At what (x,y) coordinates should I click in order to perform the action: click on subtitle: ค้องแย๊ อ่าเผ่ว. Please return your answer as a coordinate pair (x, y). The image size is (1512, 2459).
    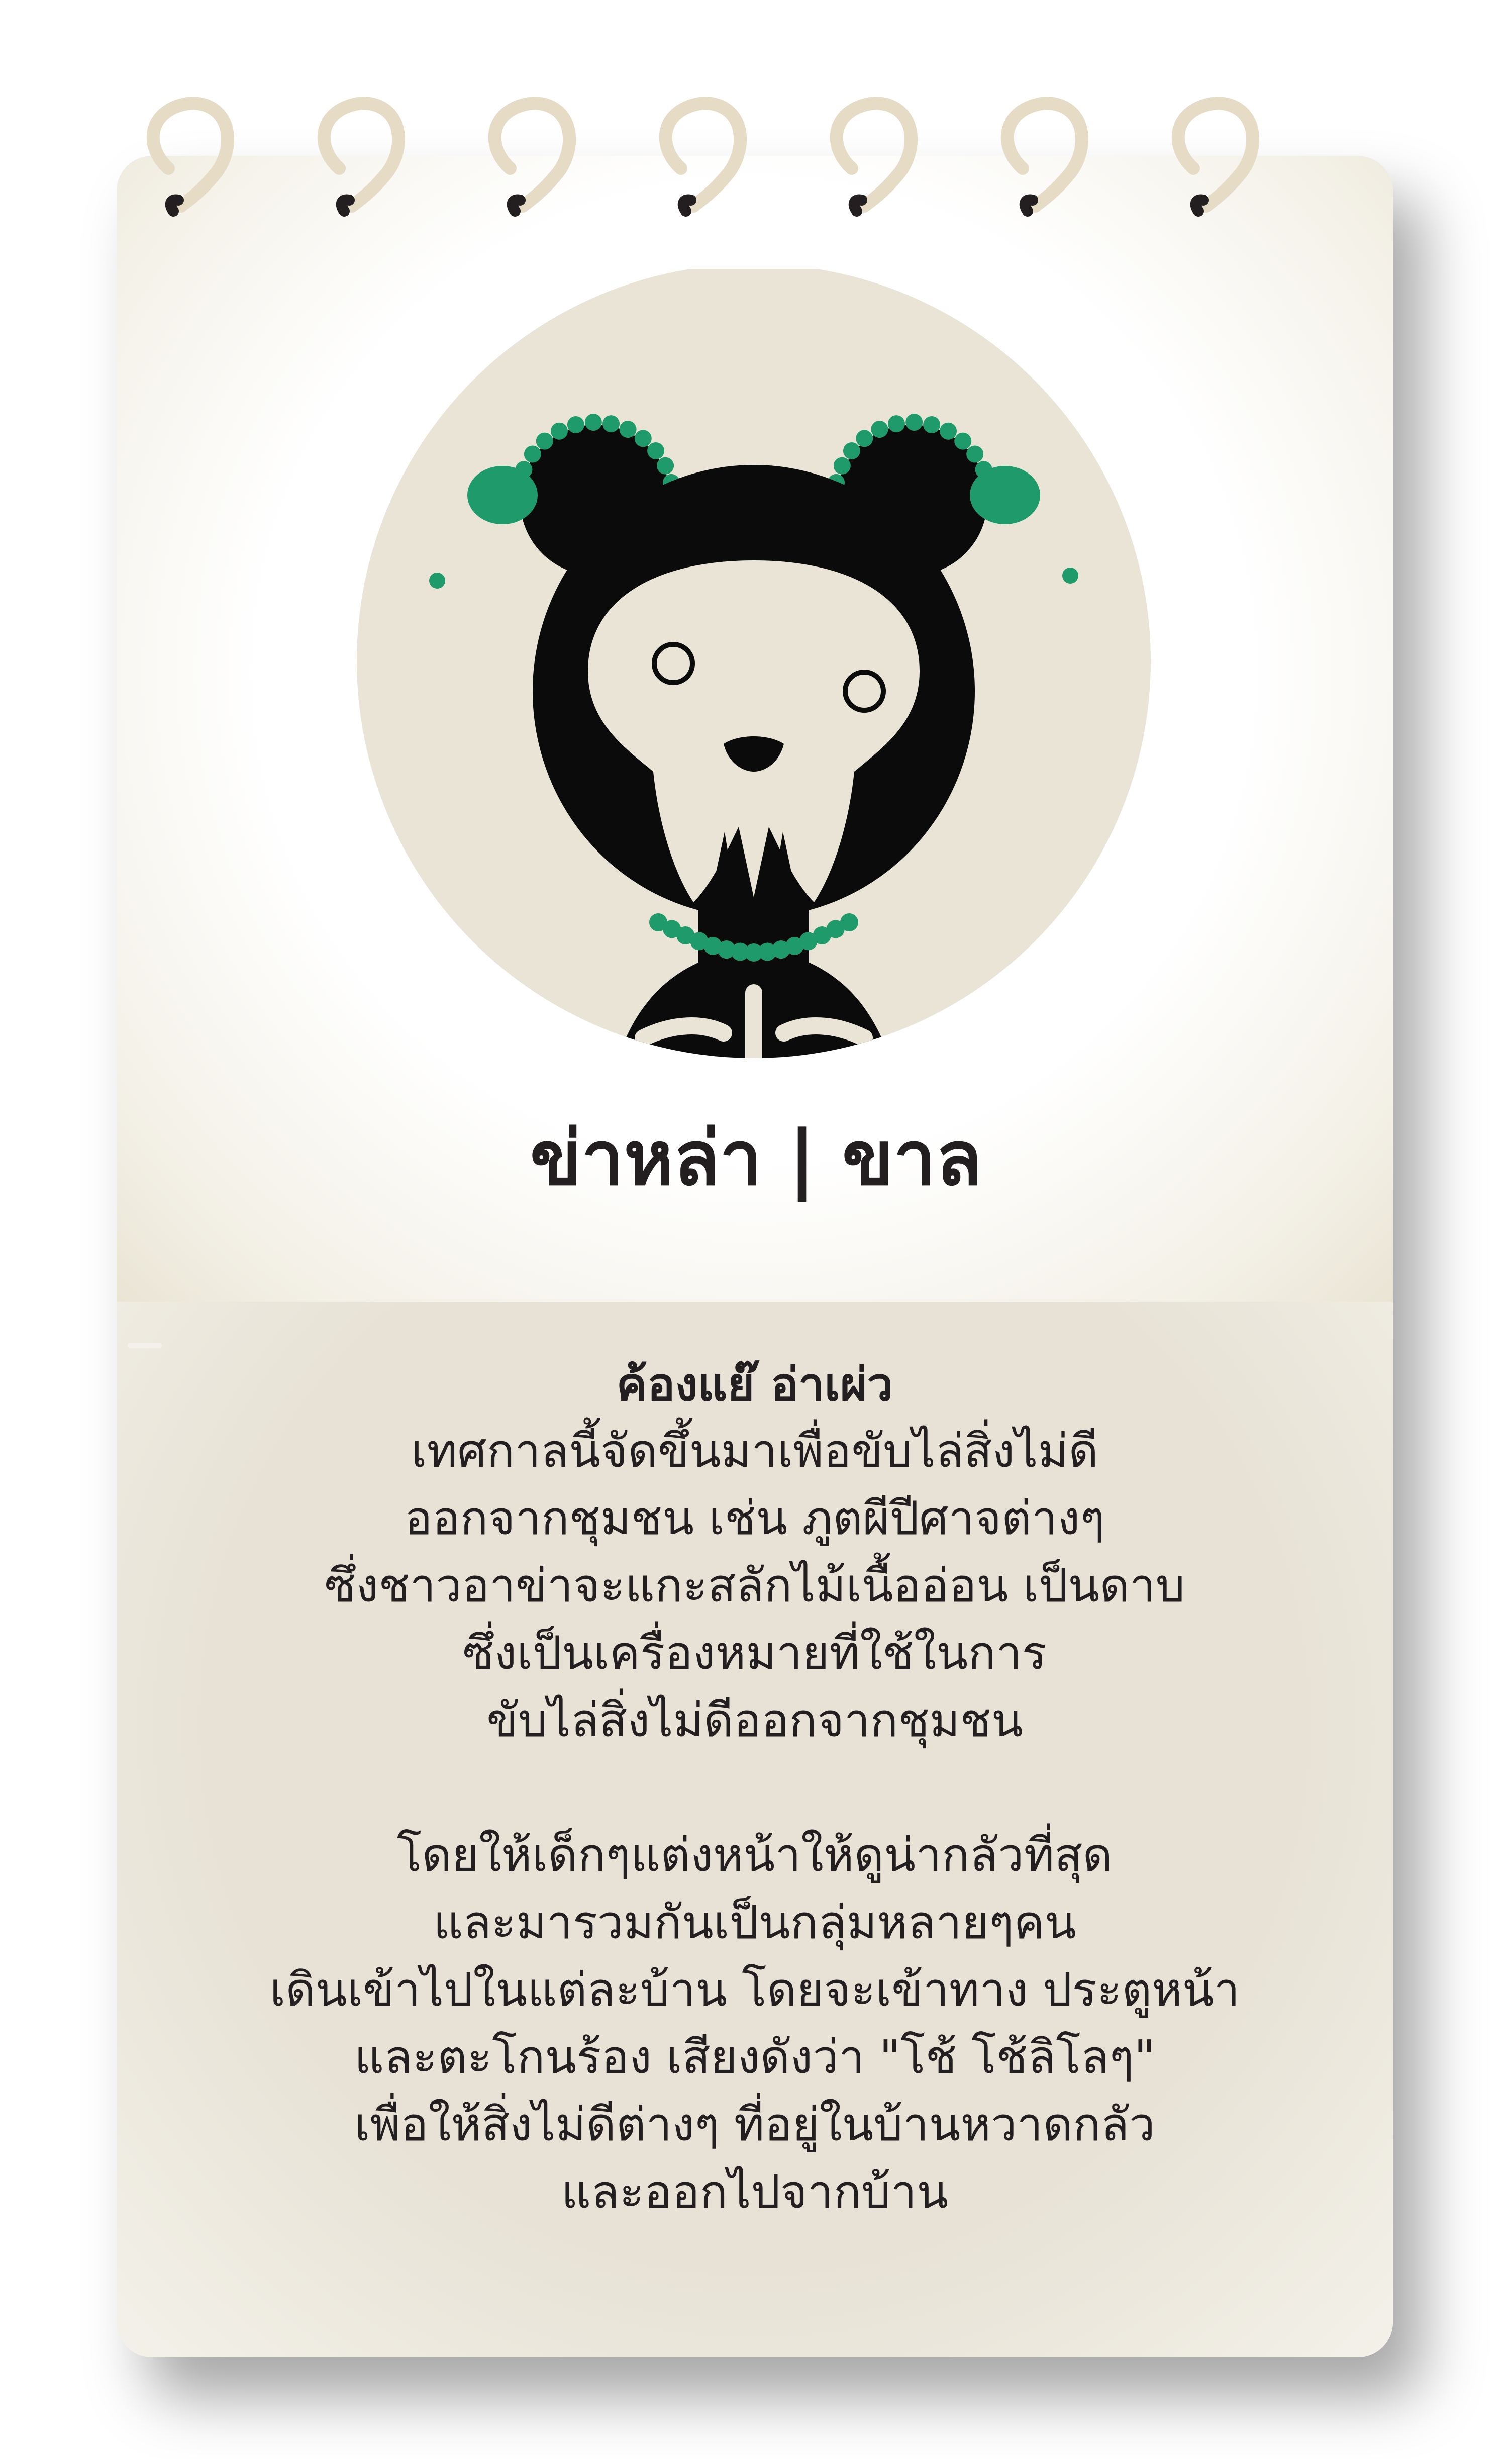
    Looking at the image, I should click on (754, 1385).